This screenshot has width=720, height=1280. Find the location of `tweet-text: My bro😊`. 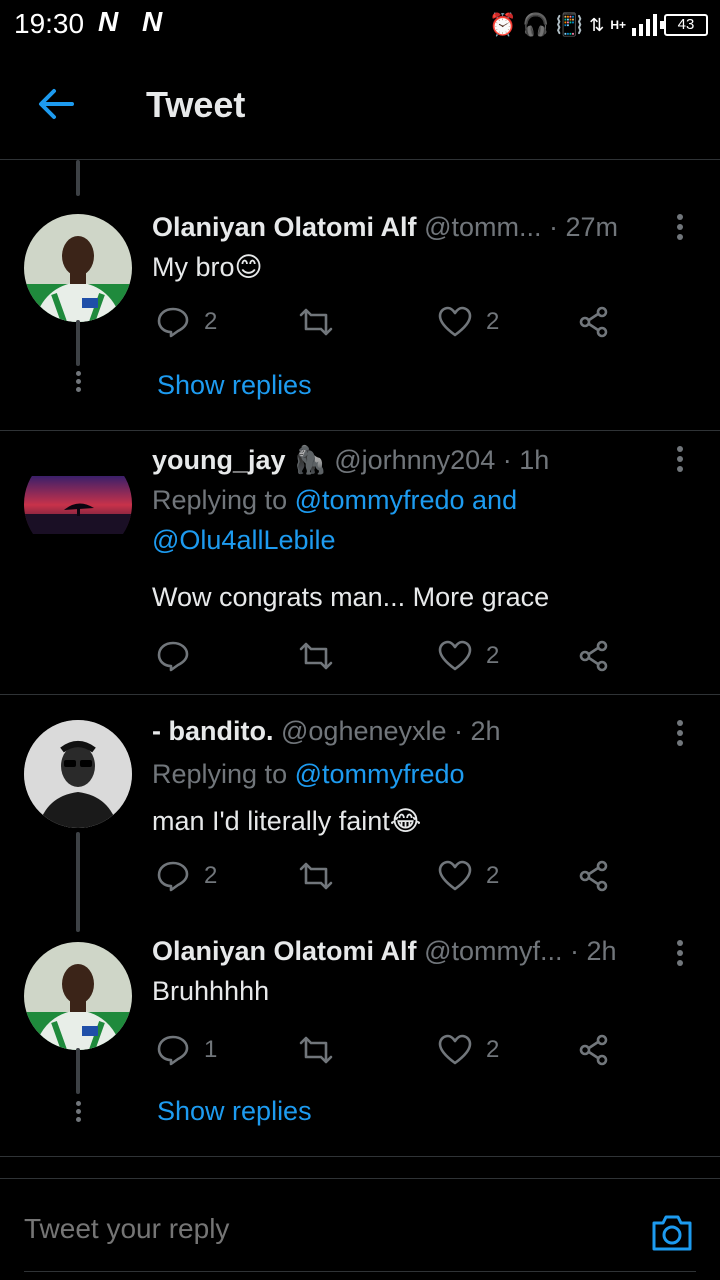

tweet-text: My bro😊 is located at coordinates (207, 267).